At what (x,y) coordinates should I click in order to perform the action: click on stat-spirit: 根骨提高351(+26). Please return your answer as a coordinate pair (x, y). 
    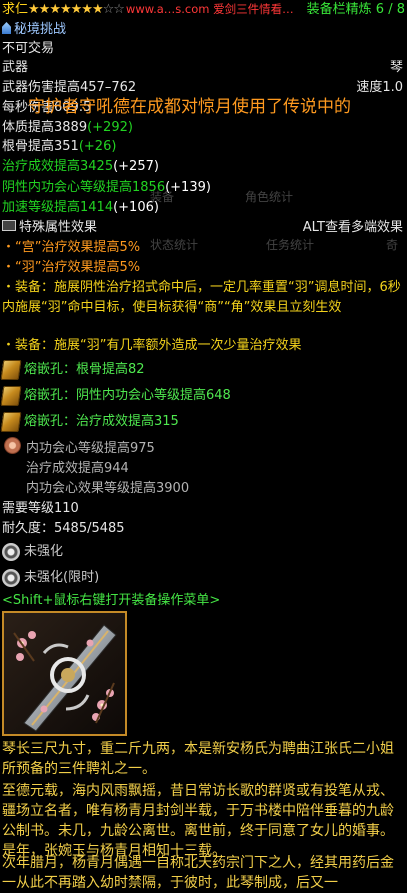
    Looking at the image, I should click on (202, 147).